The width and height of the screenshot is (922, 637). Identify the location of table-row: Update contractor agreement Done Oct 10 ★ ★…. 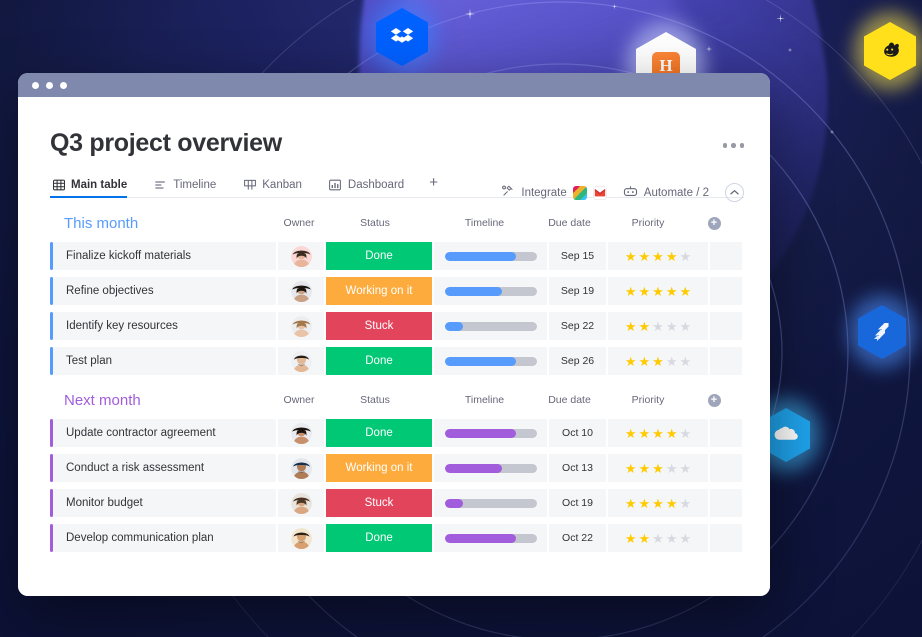
(397, 433).